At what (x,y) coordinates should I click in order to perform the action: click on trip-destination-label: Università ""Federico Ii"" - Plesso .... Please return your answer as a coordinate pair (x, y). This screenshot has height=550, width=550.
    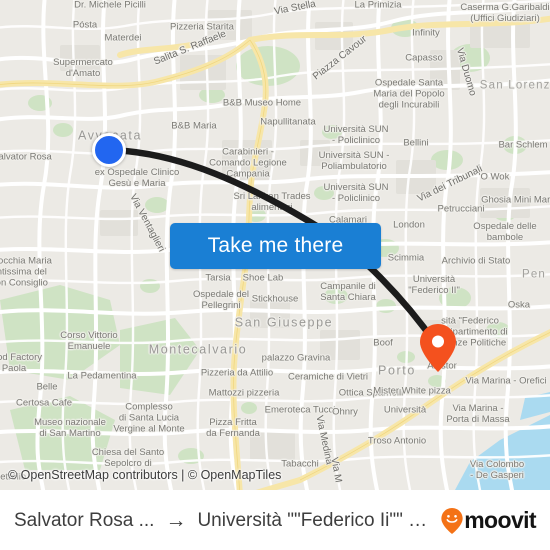
    Looking at the image, I should click on (314, 520).